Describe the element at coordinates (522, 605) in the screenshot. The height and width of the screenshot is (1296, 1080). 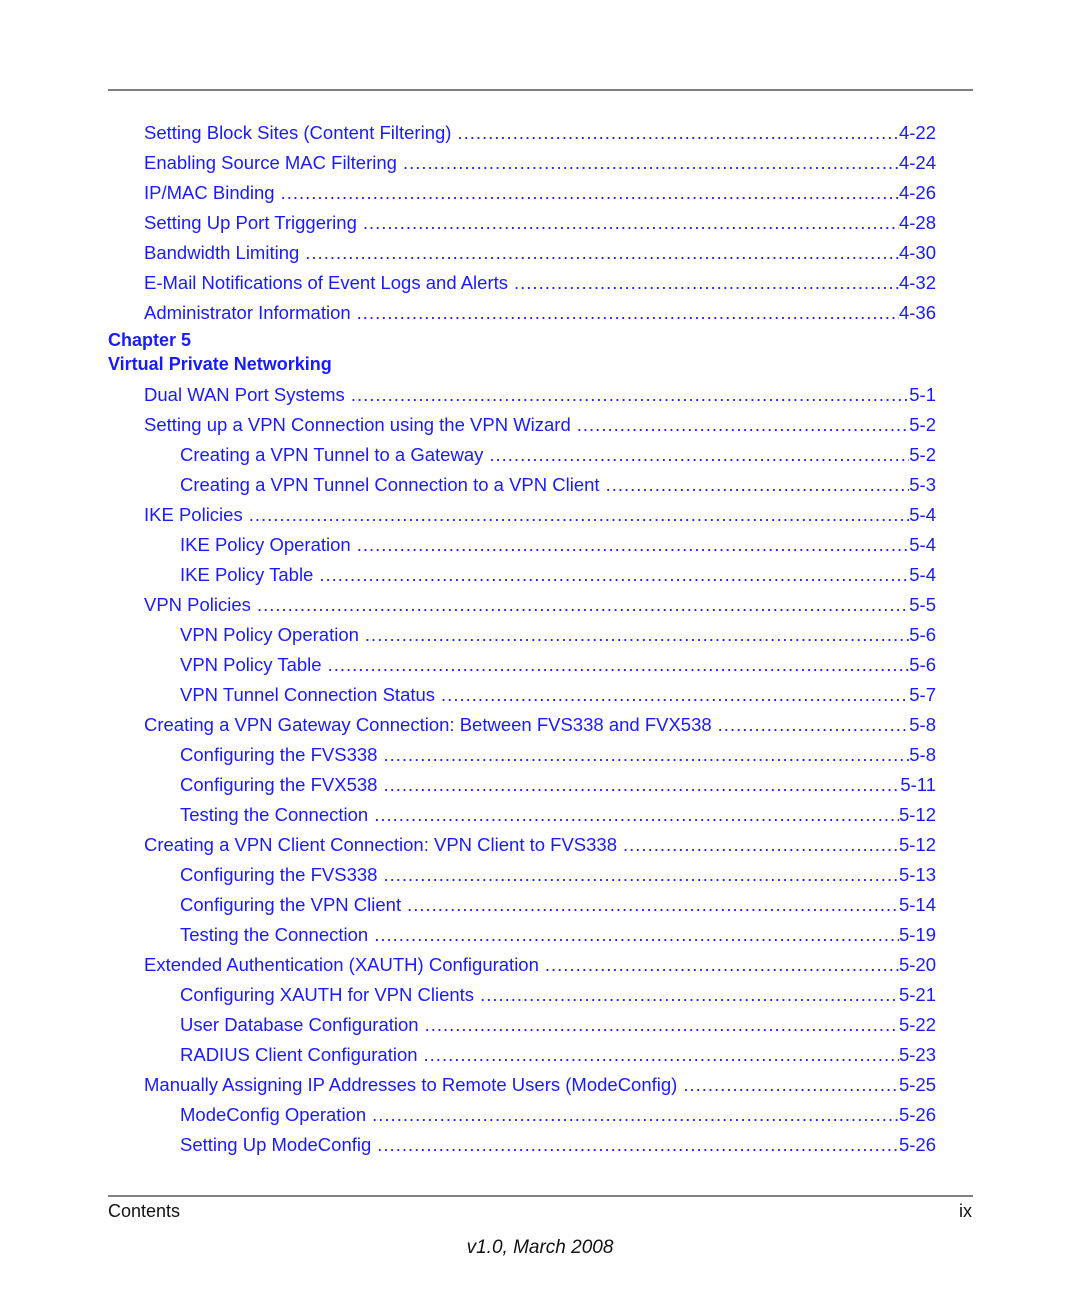
I see `toc-entry: VPN Policies 5-5` at that location.